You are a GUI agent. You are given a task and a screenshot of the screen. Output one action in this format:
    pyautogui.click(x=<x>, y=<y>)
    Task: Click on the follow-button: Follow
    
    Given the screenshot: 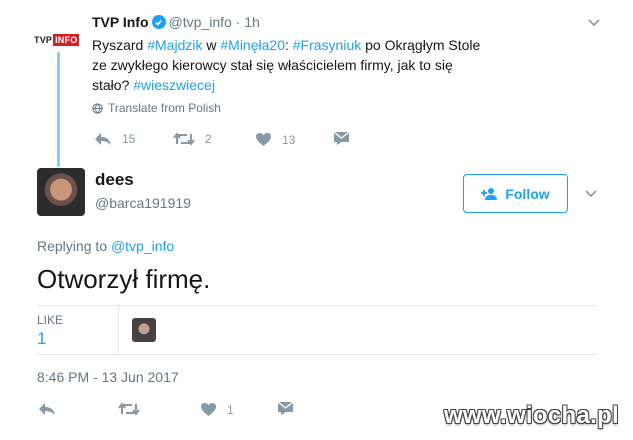 What is the action you would take?
    pyautogui.click(x=515, y=193)
    